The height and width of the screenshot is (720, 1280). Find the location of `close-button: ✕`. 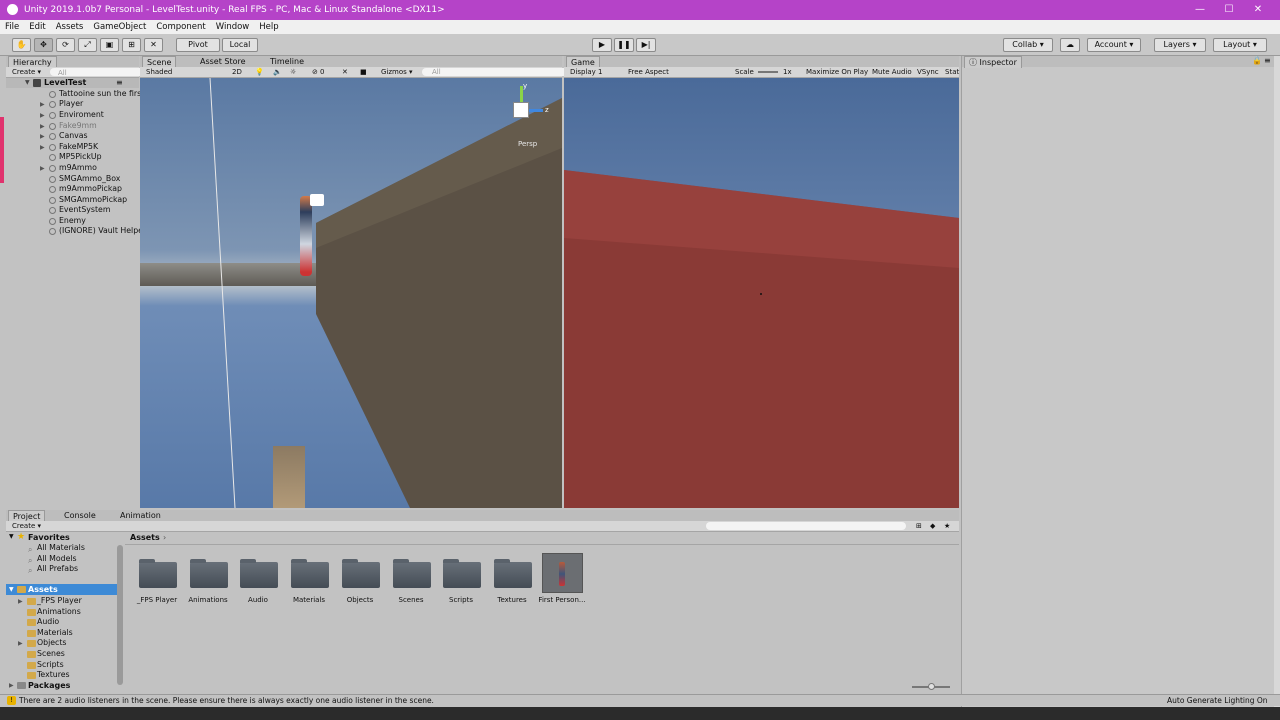

close-button: ✕ is located at coordinates (1258, 10).